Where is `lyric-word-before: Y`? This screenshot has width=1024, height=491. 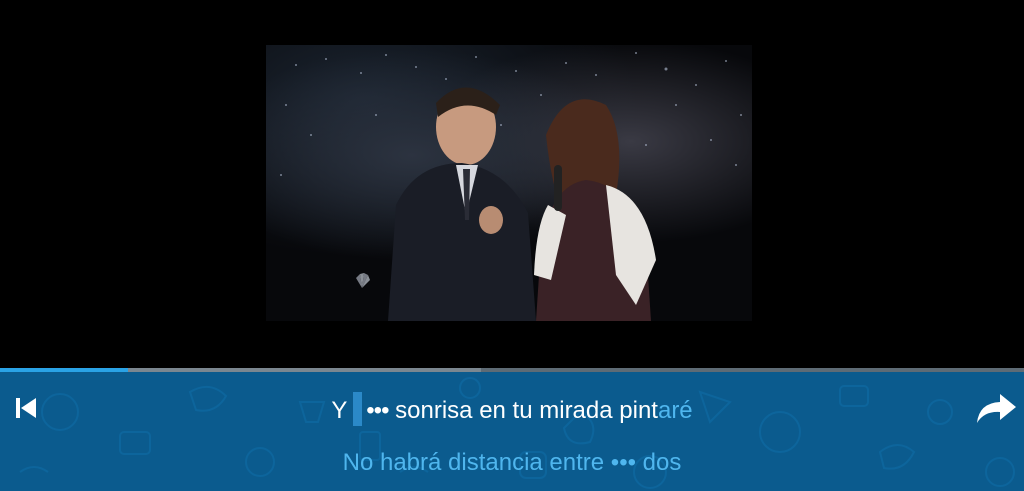
lyric-word-before: Y is located at coordinates (339, 410).